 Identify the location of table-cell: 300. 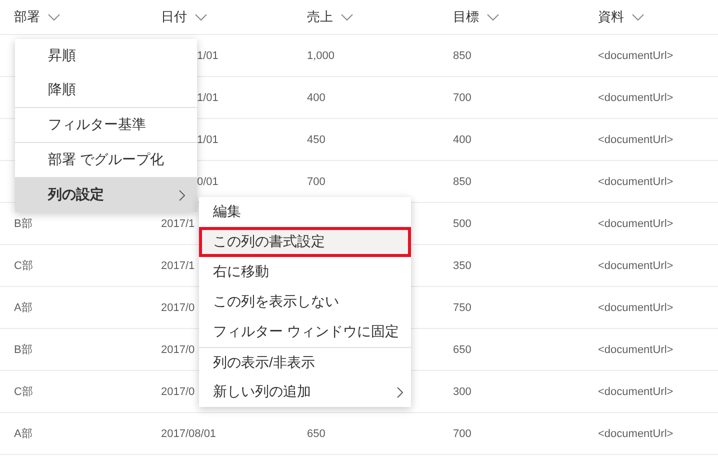
(462, 392).